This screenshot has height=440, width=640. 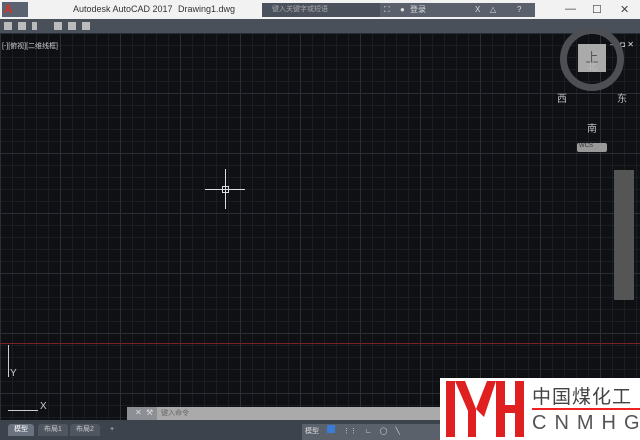 I want to click on polar-icon: ◯, so click(x=384, y=431).